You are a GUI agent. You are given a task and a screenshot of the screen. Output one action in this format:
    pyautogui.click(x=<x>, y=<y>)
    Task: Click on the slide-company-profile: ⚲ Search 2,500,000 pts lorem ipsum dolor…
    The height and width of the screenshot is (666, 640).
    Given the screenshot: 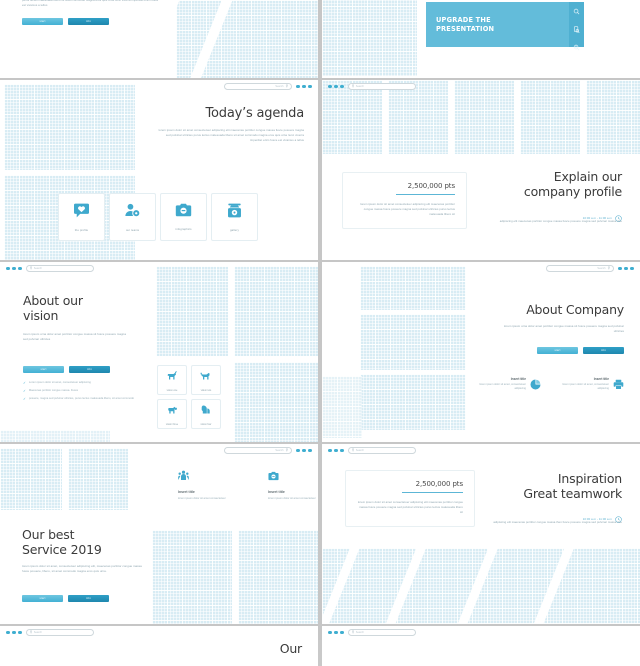 What is the action you would take?
    pyautogui.click(x=481, y=170)
    